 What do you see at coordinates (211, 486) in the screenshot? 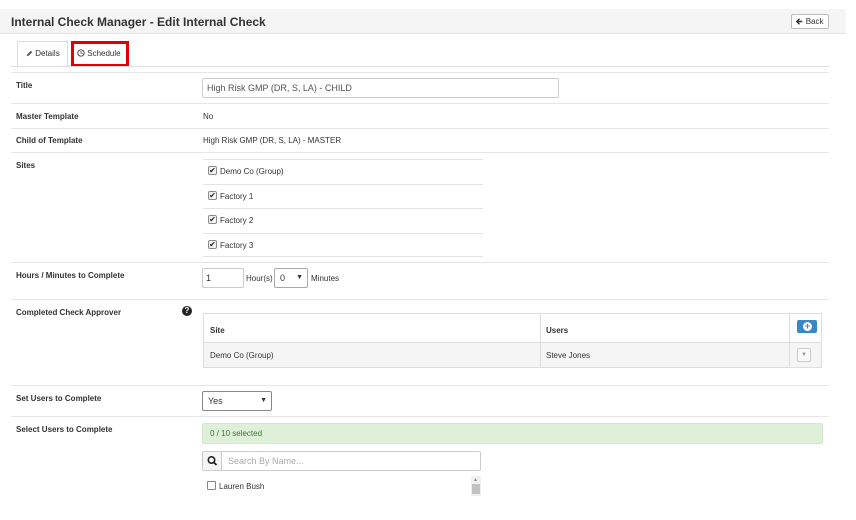
I see `checkbox-icon` at bounding box center [211, 486].